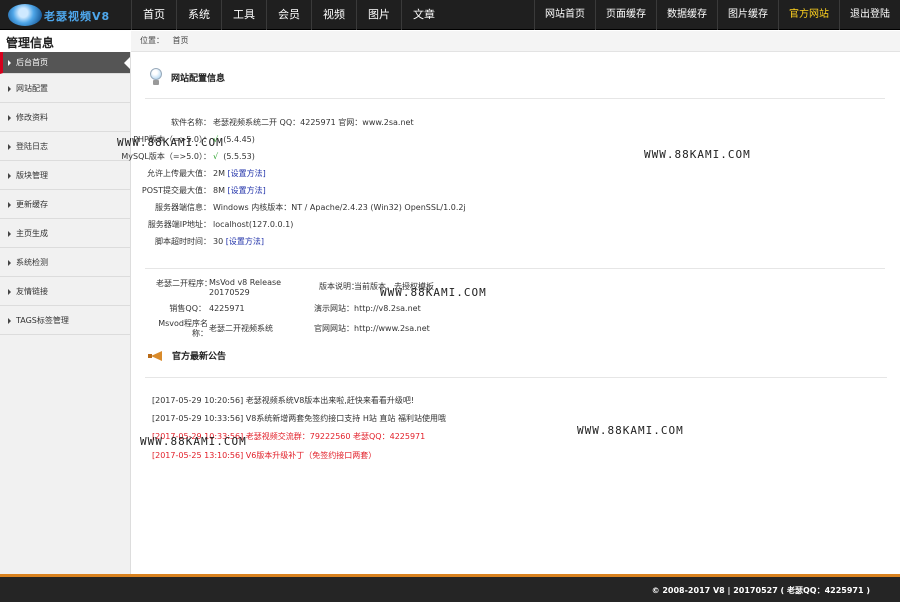 Image resolution: width=900 pixels, height=602 pixels. I want to click on nav-articles: 文章, so click(423, 15).